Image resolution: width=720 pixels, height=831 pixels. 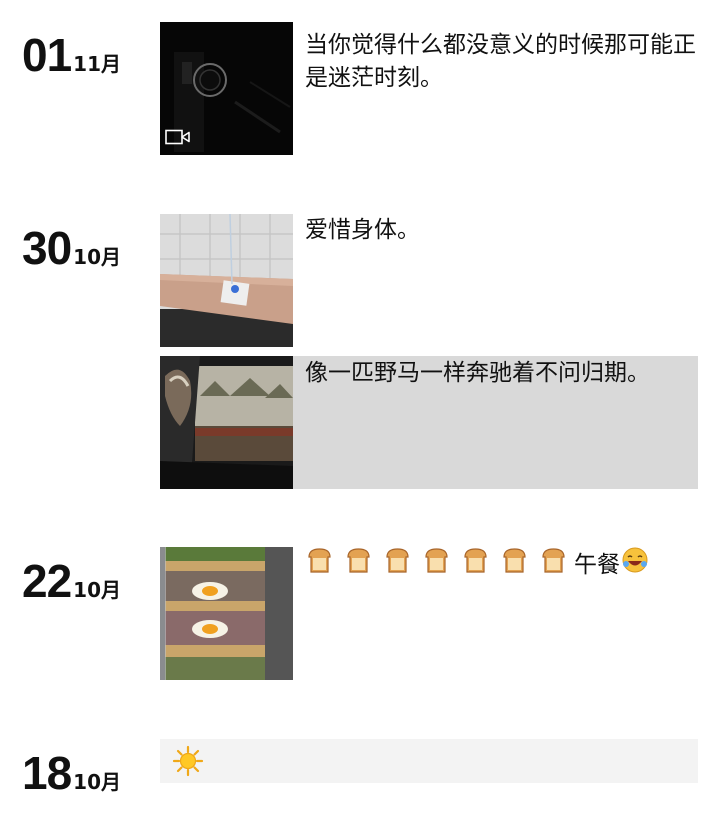 What do you see at coordinates (429, 761) in the screenshot?
I see `post-row-text-only` at bounding box center [429, 761].